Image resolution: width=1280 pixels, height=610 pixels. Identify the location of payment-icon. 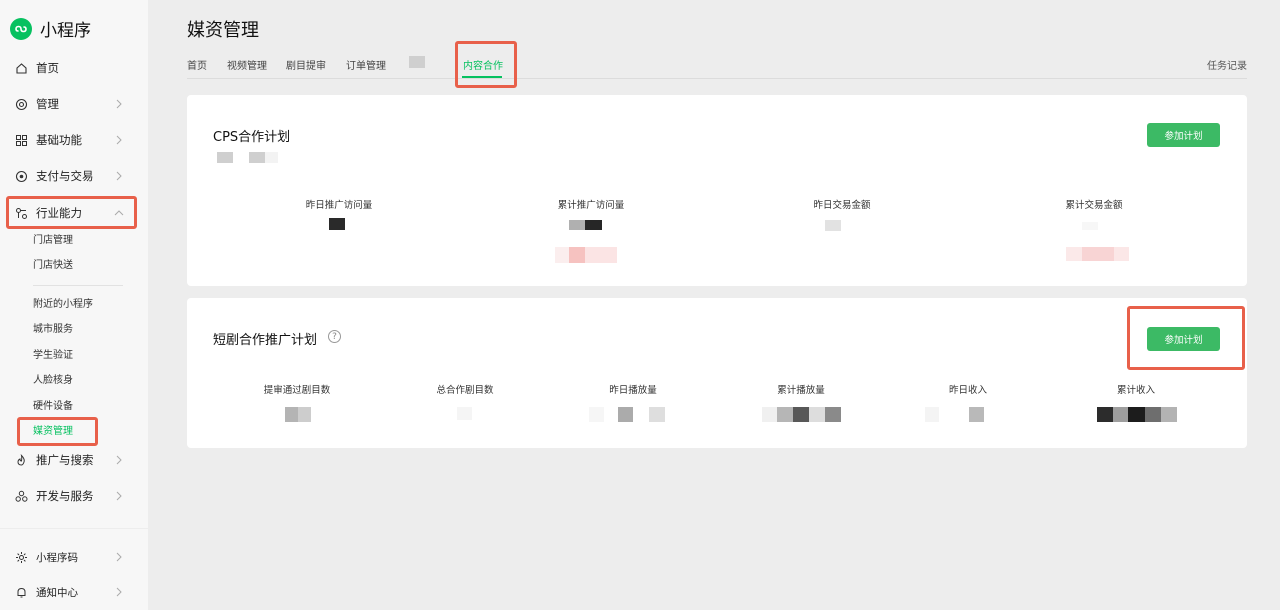
(21, 176).